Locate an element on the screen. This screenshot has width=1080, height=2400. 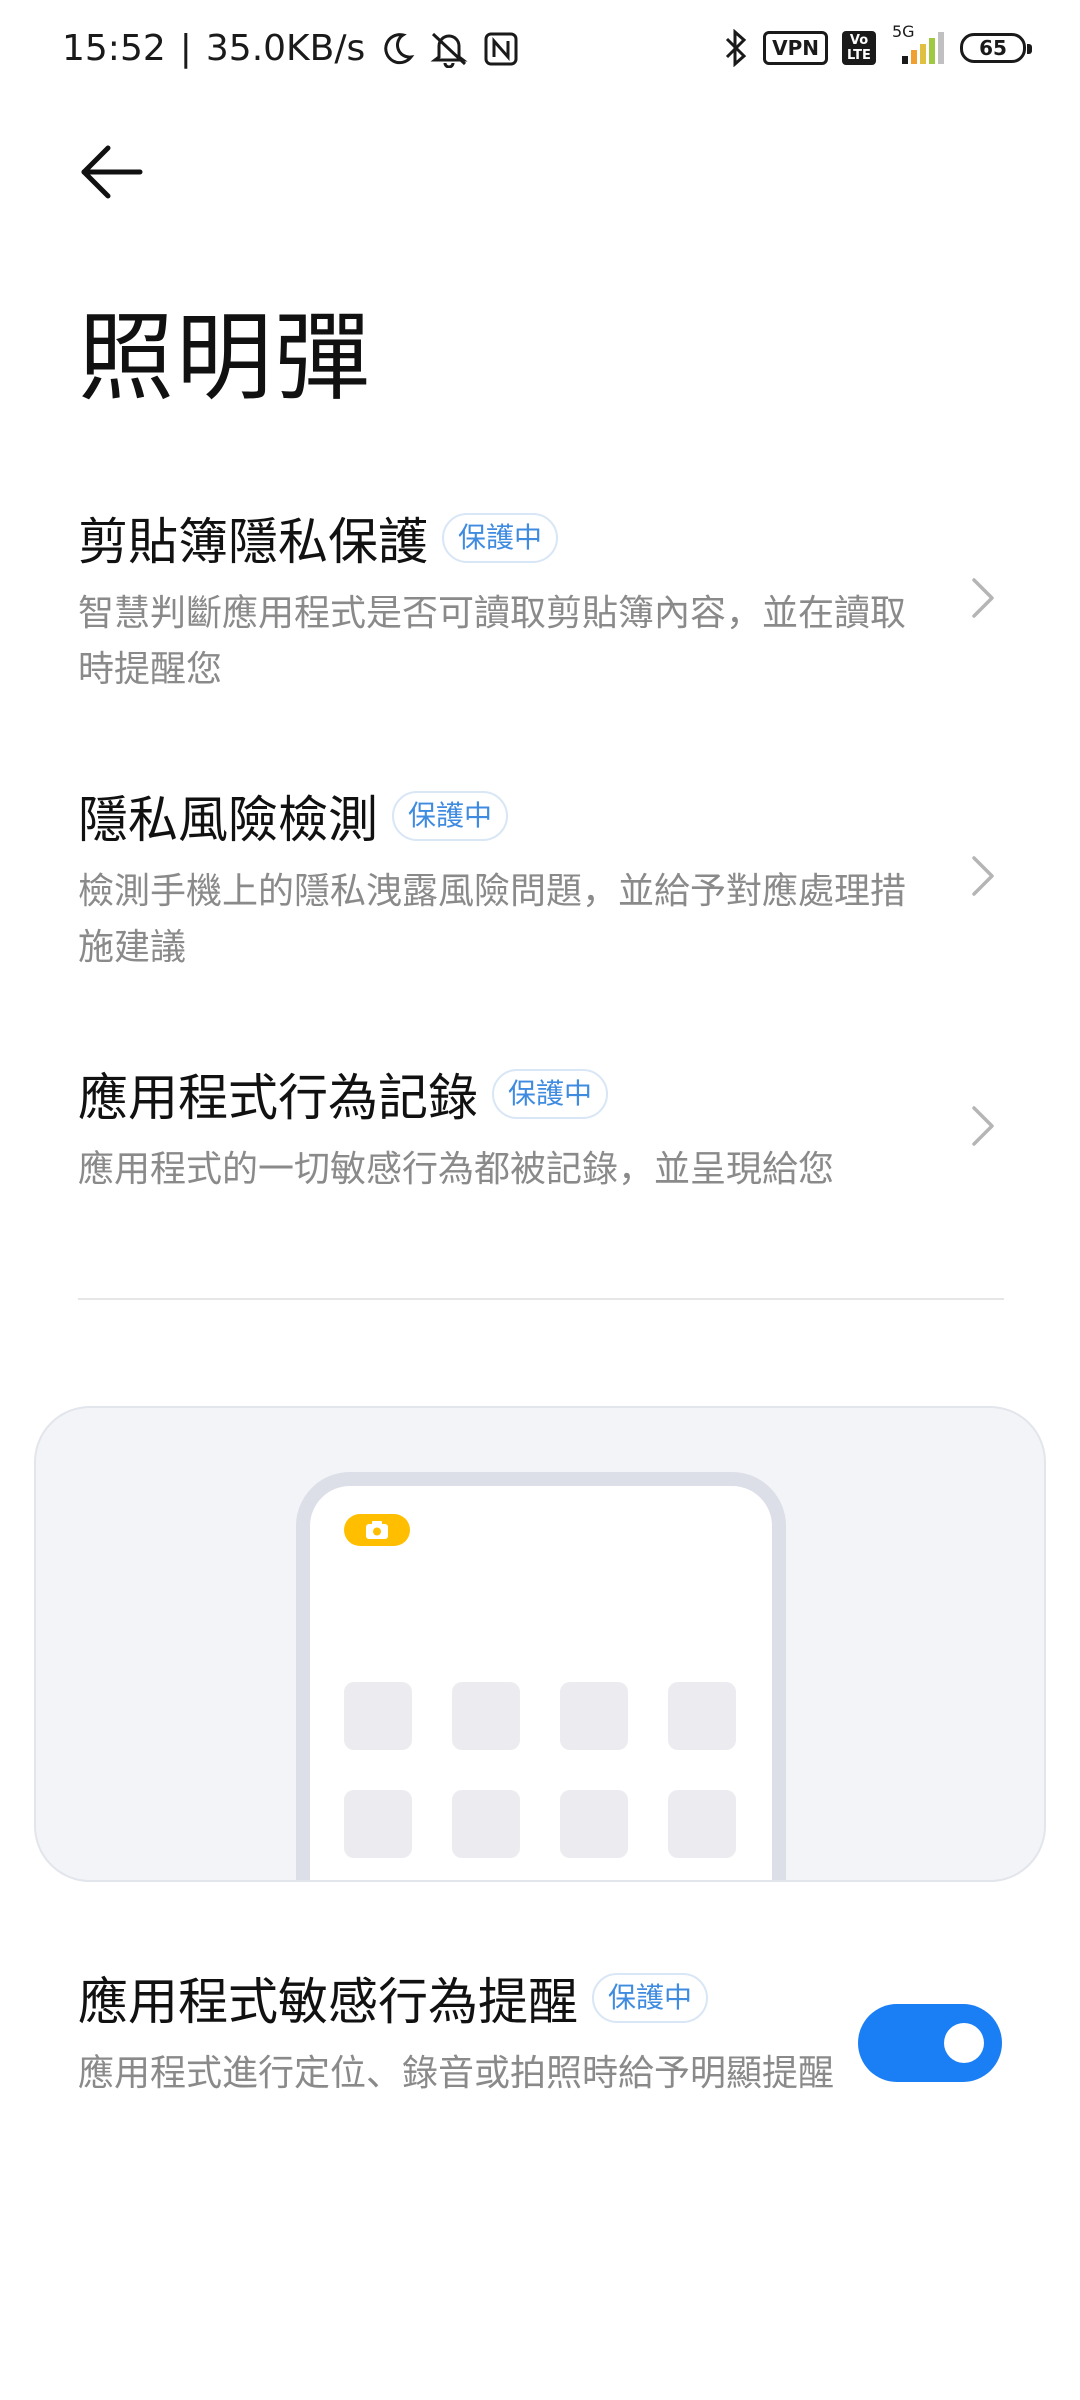
vpn-badge: VPN is located at coordinates (795, 48).